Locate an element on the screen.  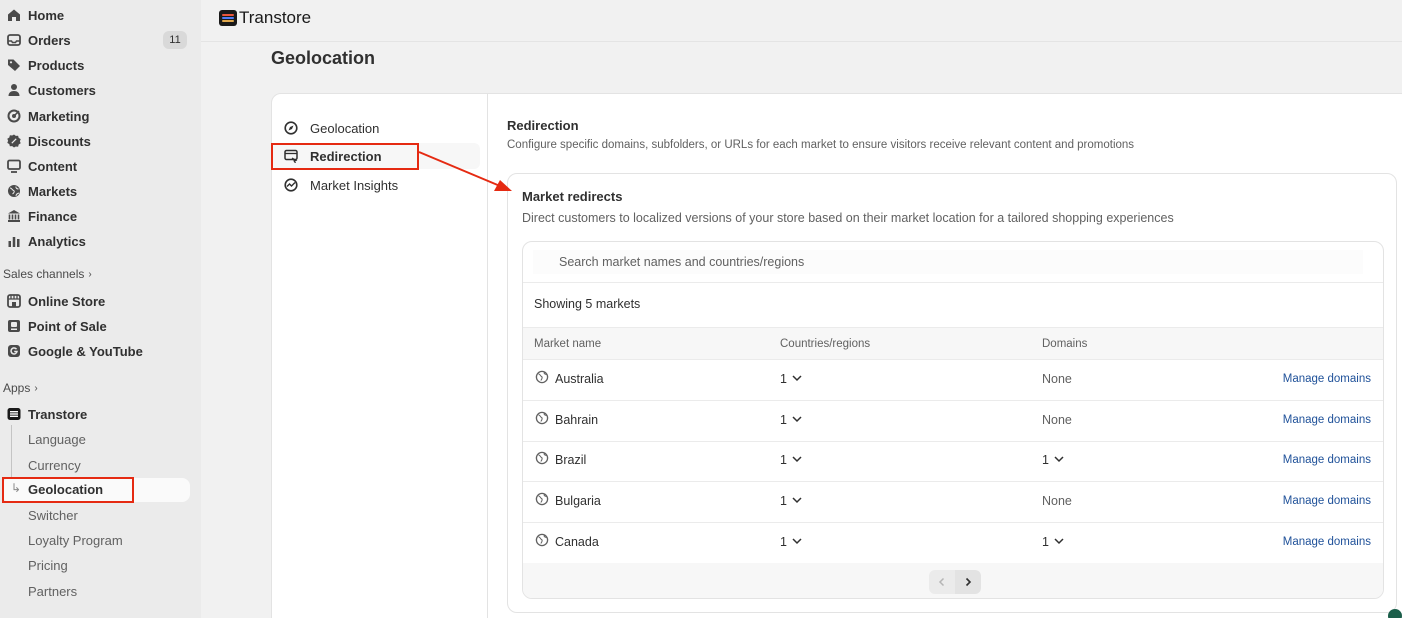
sidebar-subitem-partners: Partners is located at coordinates (52, 591).